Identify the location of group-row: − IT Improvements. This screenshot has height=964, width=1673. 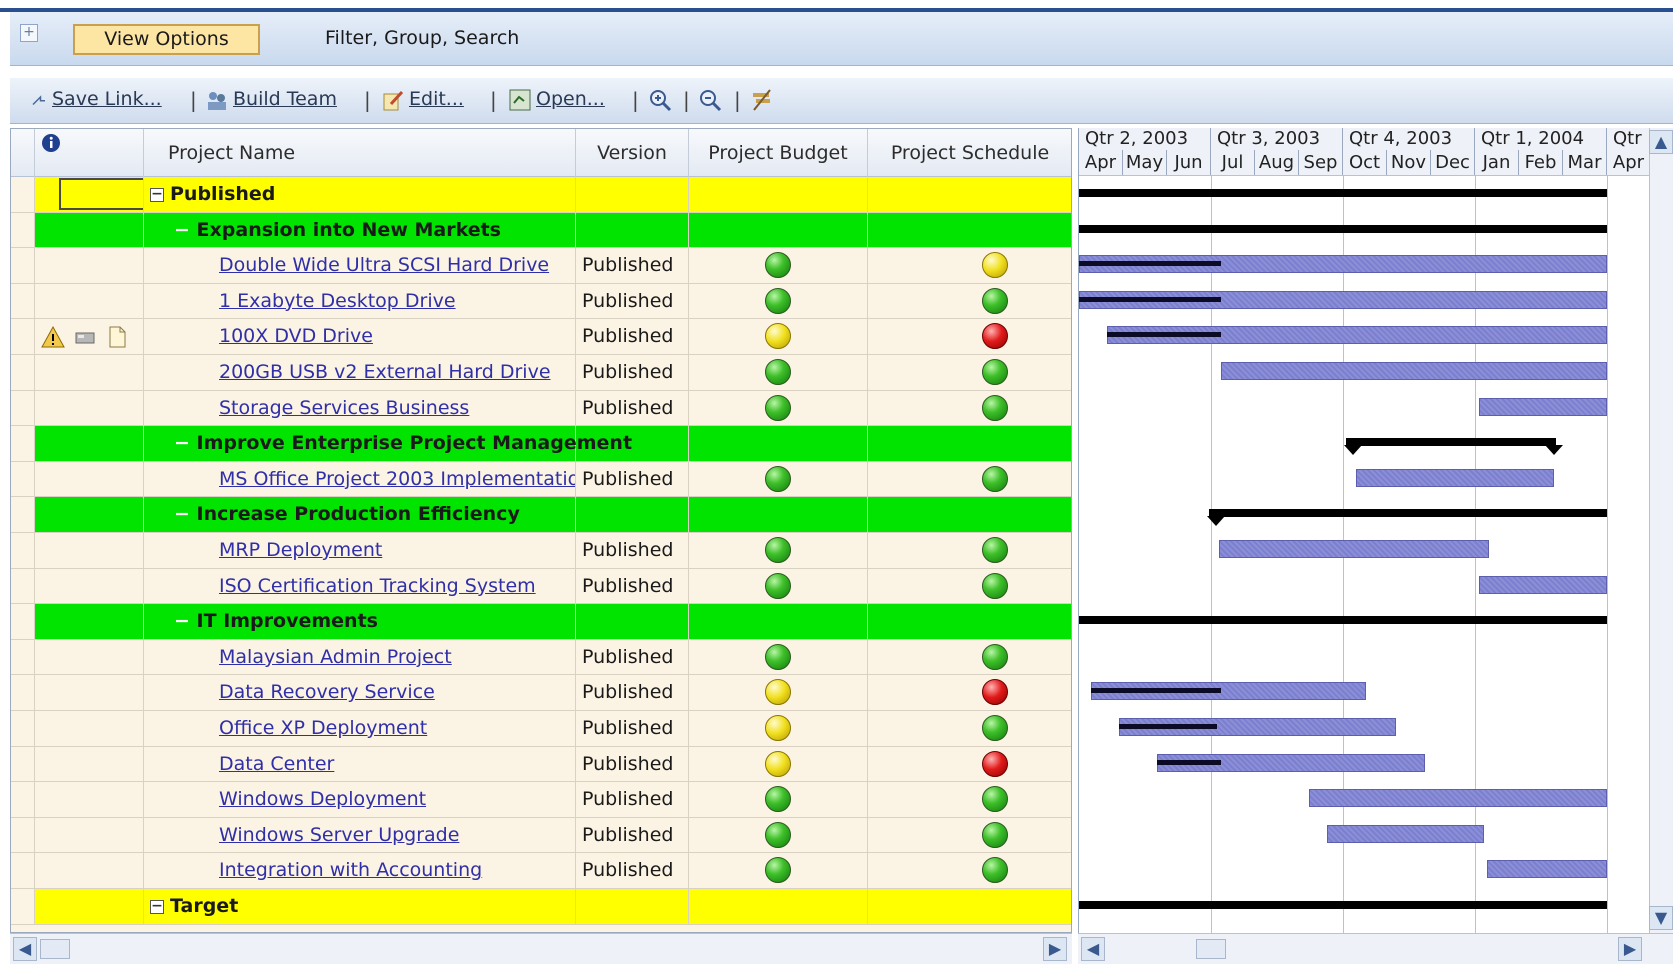
(541, 622).